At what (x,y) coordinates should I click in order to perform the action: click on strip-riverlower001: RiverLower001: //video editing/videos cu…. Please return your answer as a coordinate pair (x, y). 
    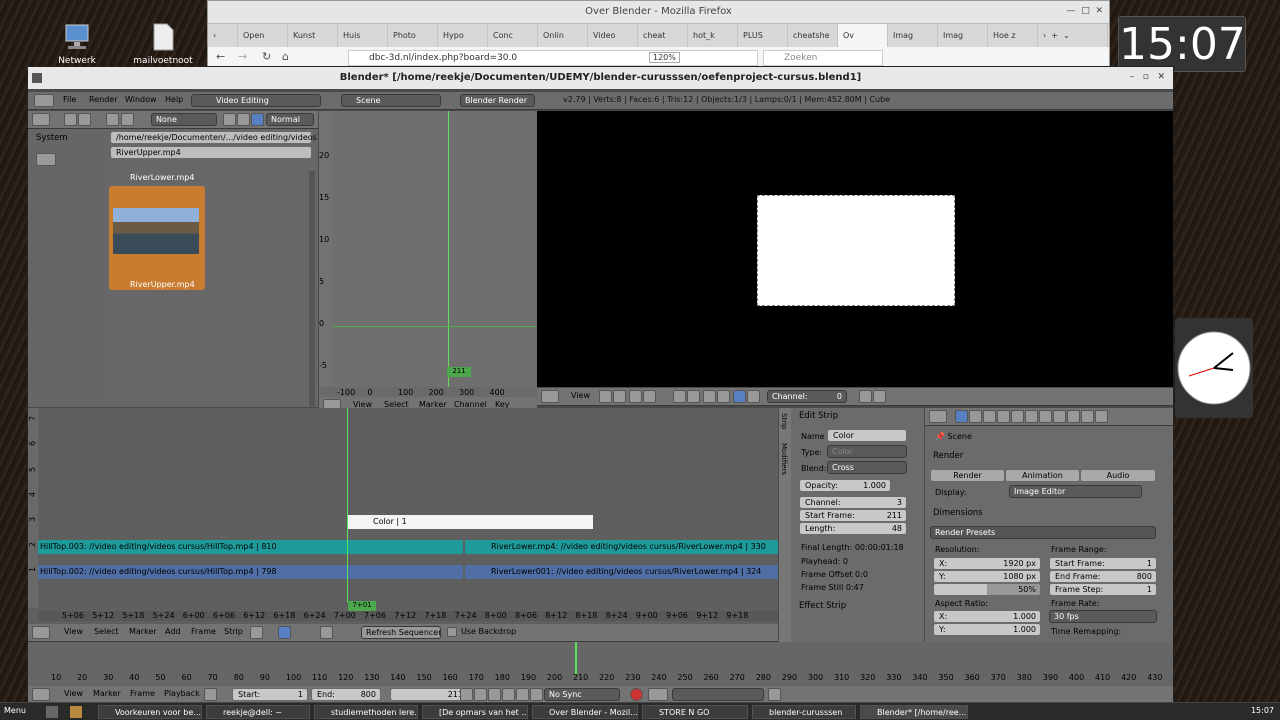
    Looking at the image, I should click on (621, 572).